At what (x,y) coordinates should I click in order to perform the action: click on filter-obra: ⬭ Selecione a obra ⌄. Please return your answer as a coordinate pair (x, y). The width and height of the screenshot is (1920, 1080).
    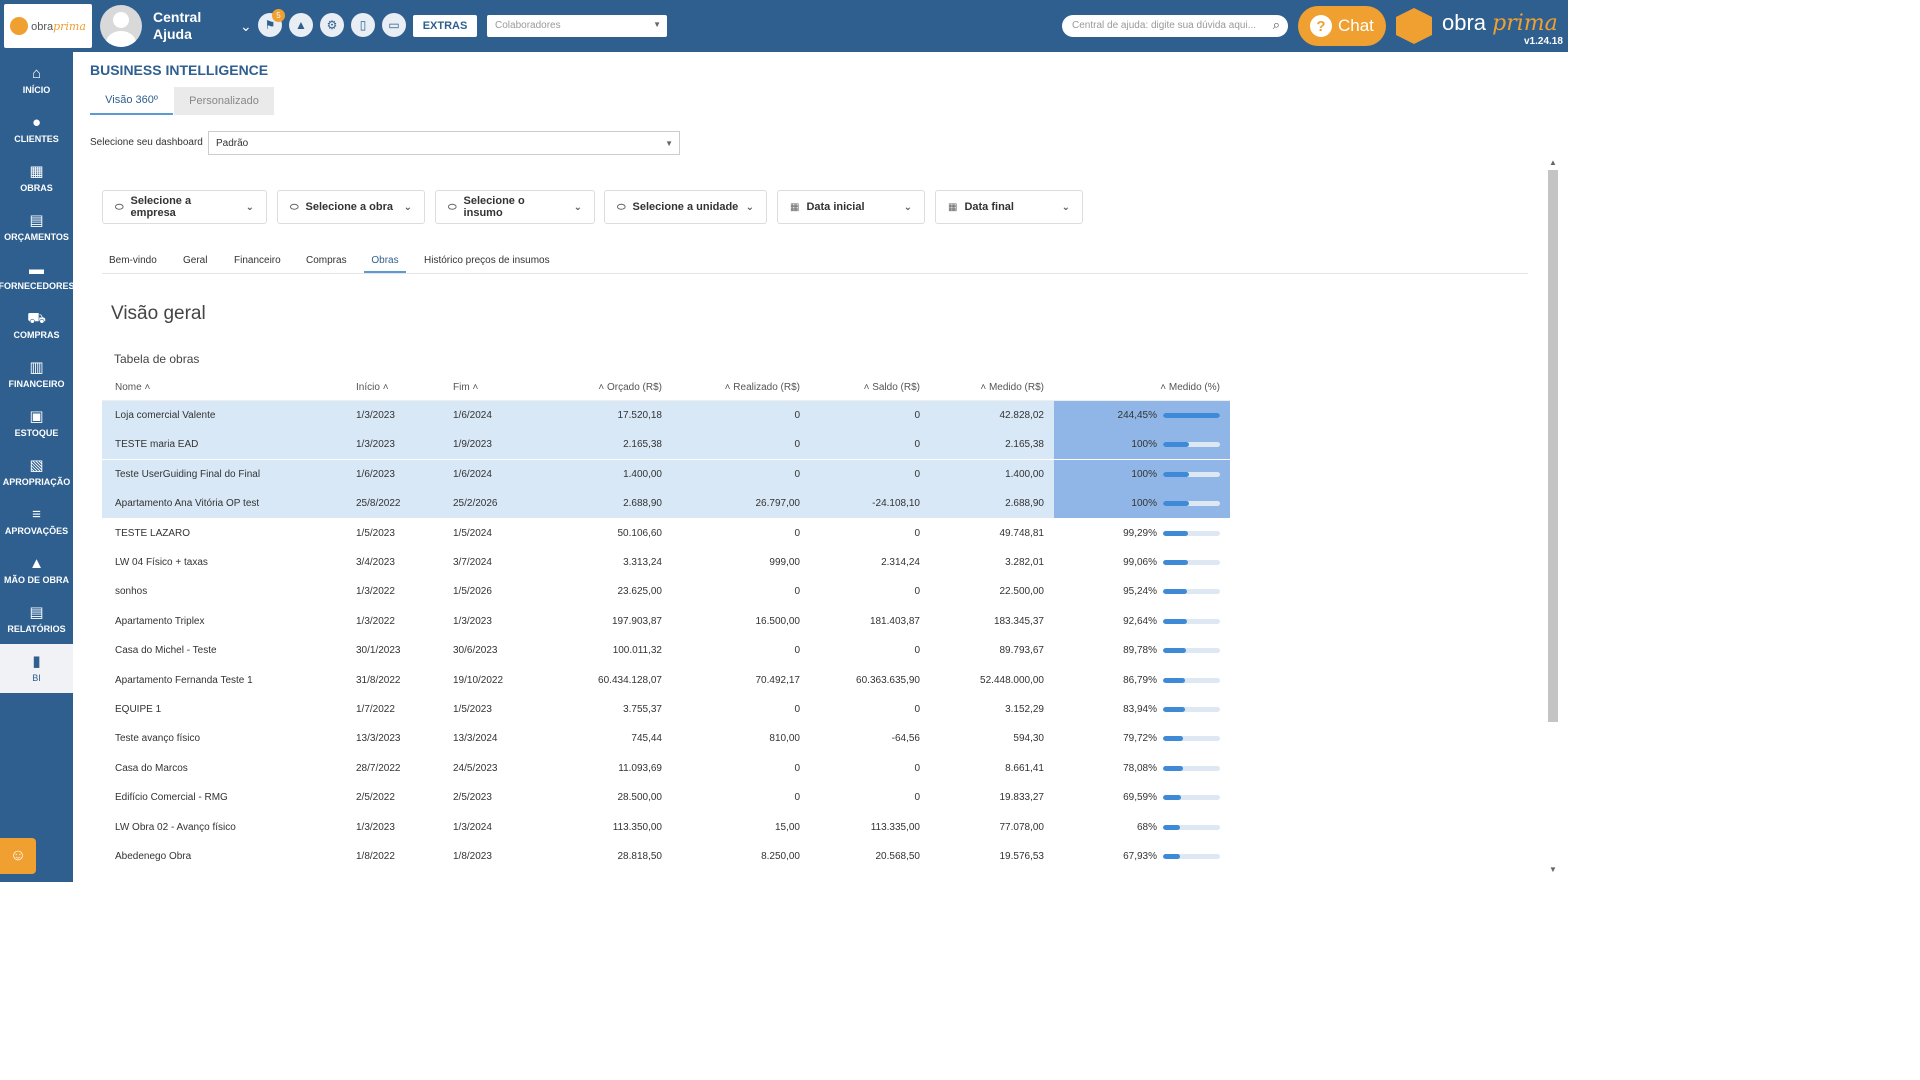
    Looking at the image, I should click on (351, 207).